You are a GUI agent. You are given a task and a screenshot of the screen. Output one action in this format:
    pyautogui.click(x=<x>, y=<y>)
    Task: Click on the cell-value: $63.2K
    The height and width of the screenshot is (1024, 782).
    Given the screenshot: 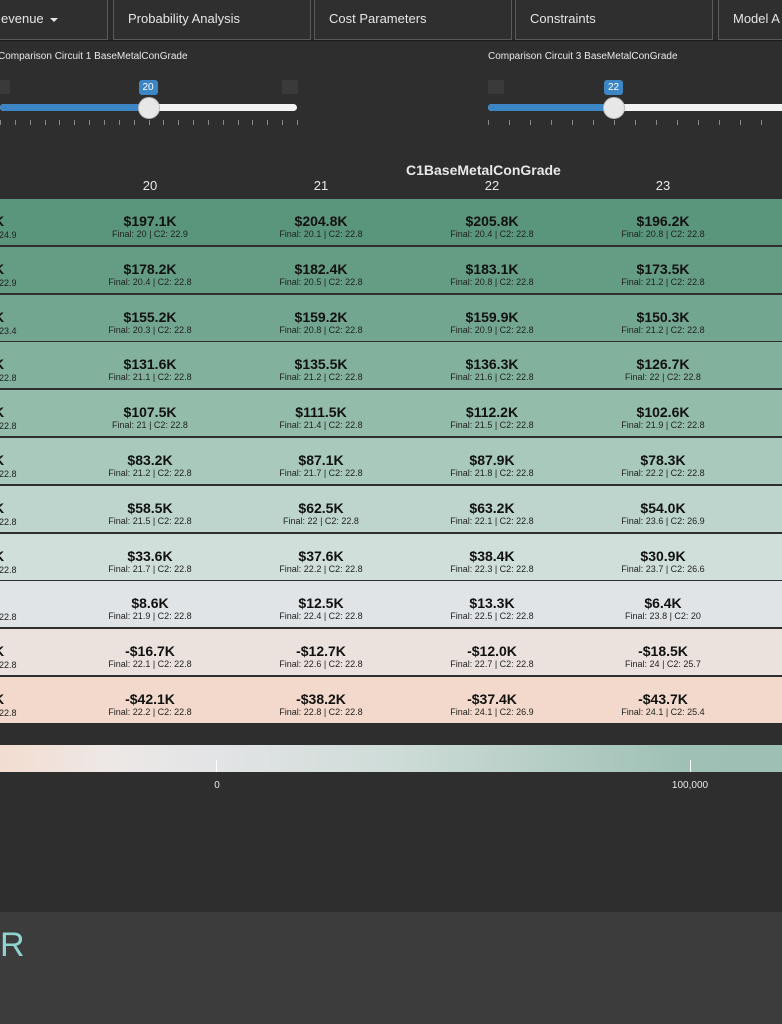 What is the action you would take?
    pyautogui.click(x=492, y=507)
    